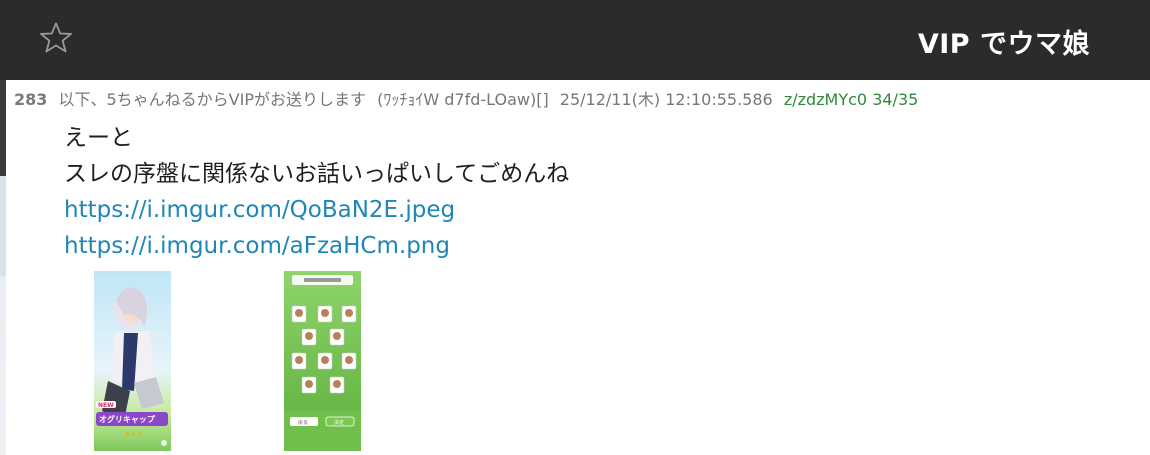 The image size is (1150, 455). I want to click on thread-title: VIP でウマ娘, so click(1003, 44).